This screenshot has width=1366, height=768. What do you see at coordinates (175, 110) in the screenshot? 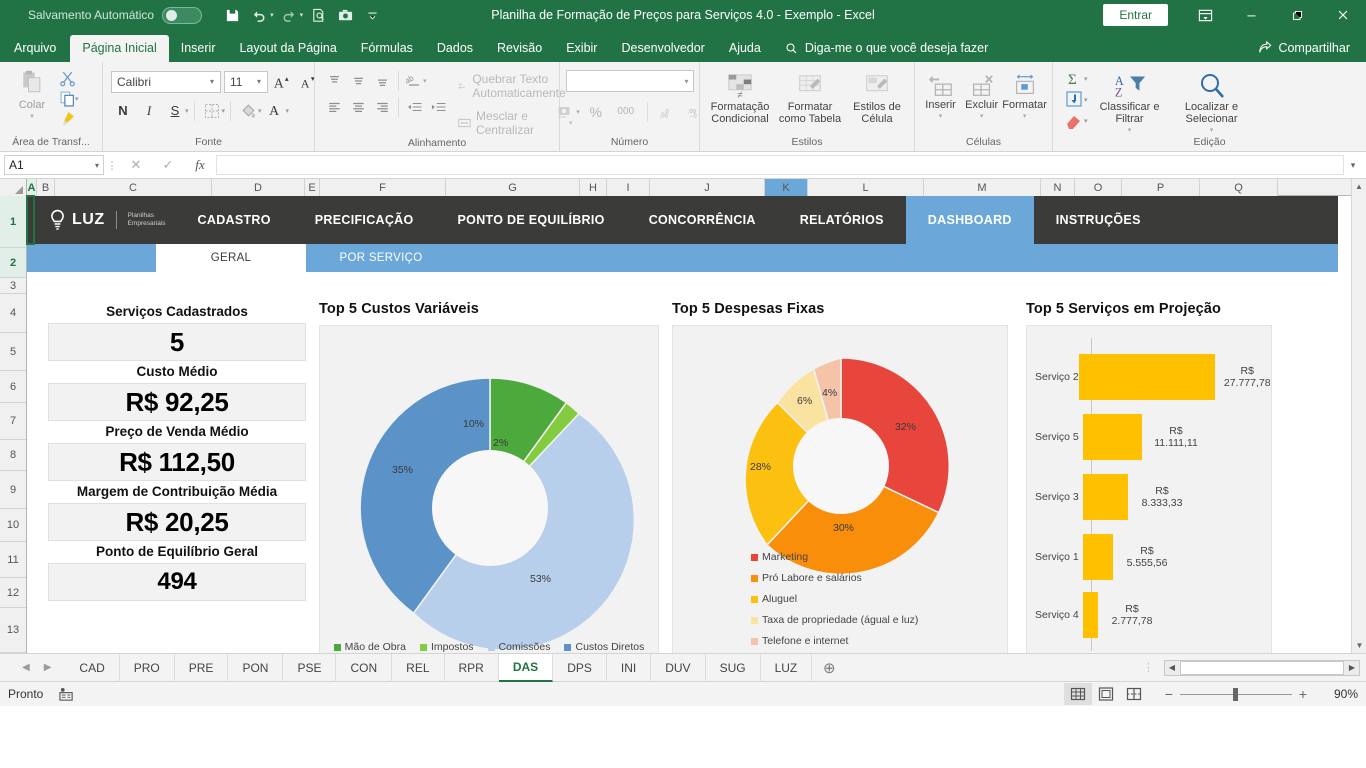
I see `underline-button: S` at bounding box center [175, 110].